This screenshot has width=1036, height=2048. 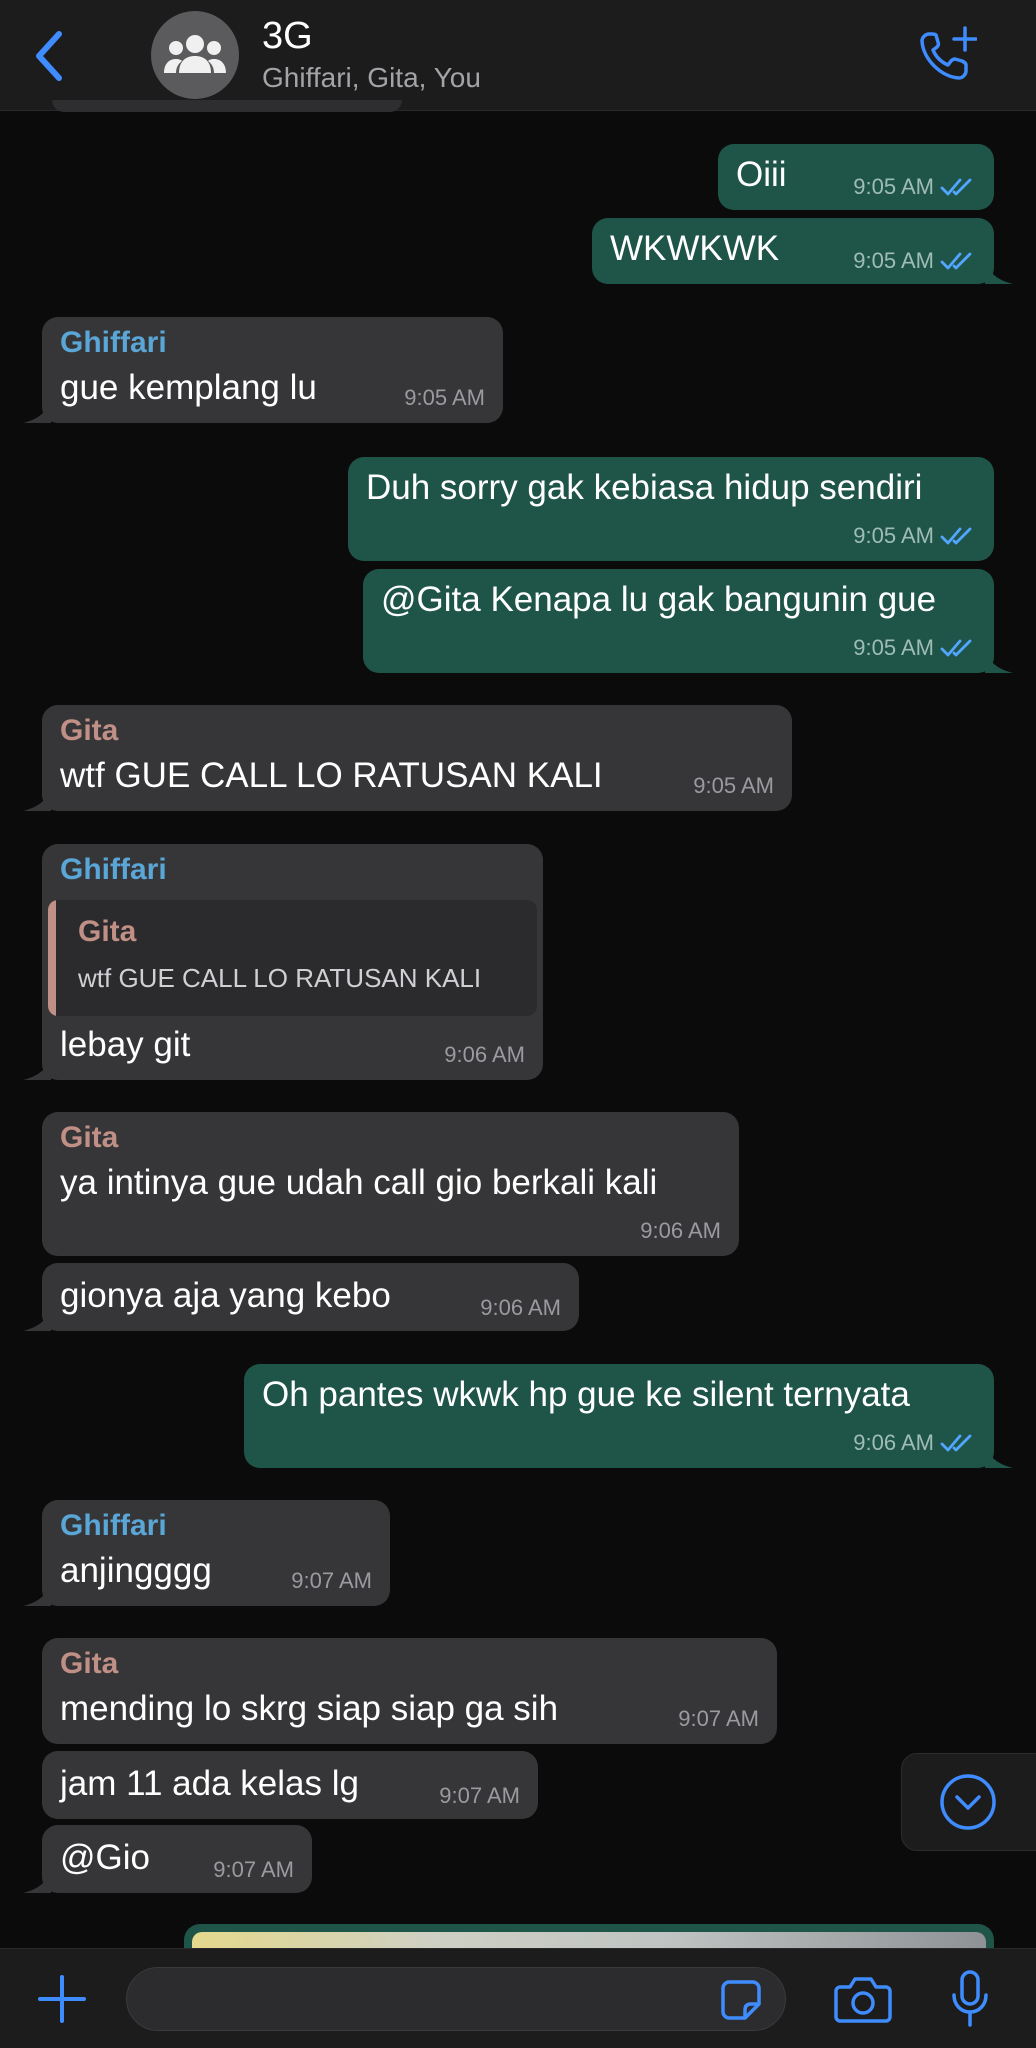 I want to click on message-text: @Gita Kenapa lu gak bangunin gue, so click(x=659, y=599).